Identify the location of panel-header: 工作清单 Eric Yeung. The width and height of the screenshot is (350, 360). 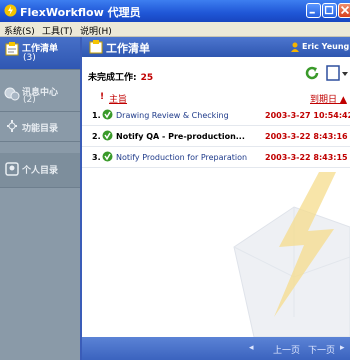
(216, 47).